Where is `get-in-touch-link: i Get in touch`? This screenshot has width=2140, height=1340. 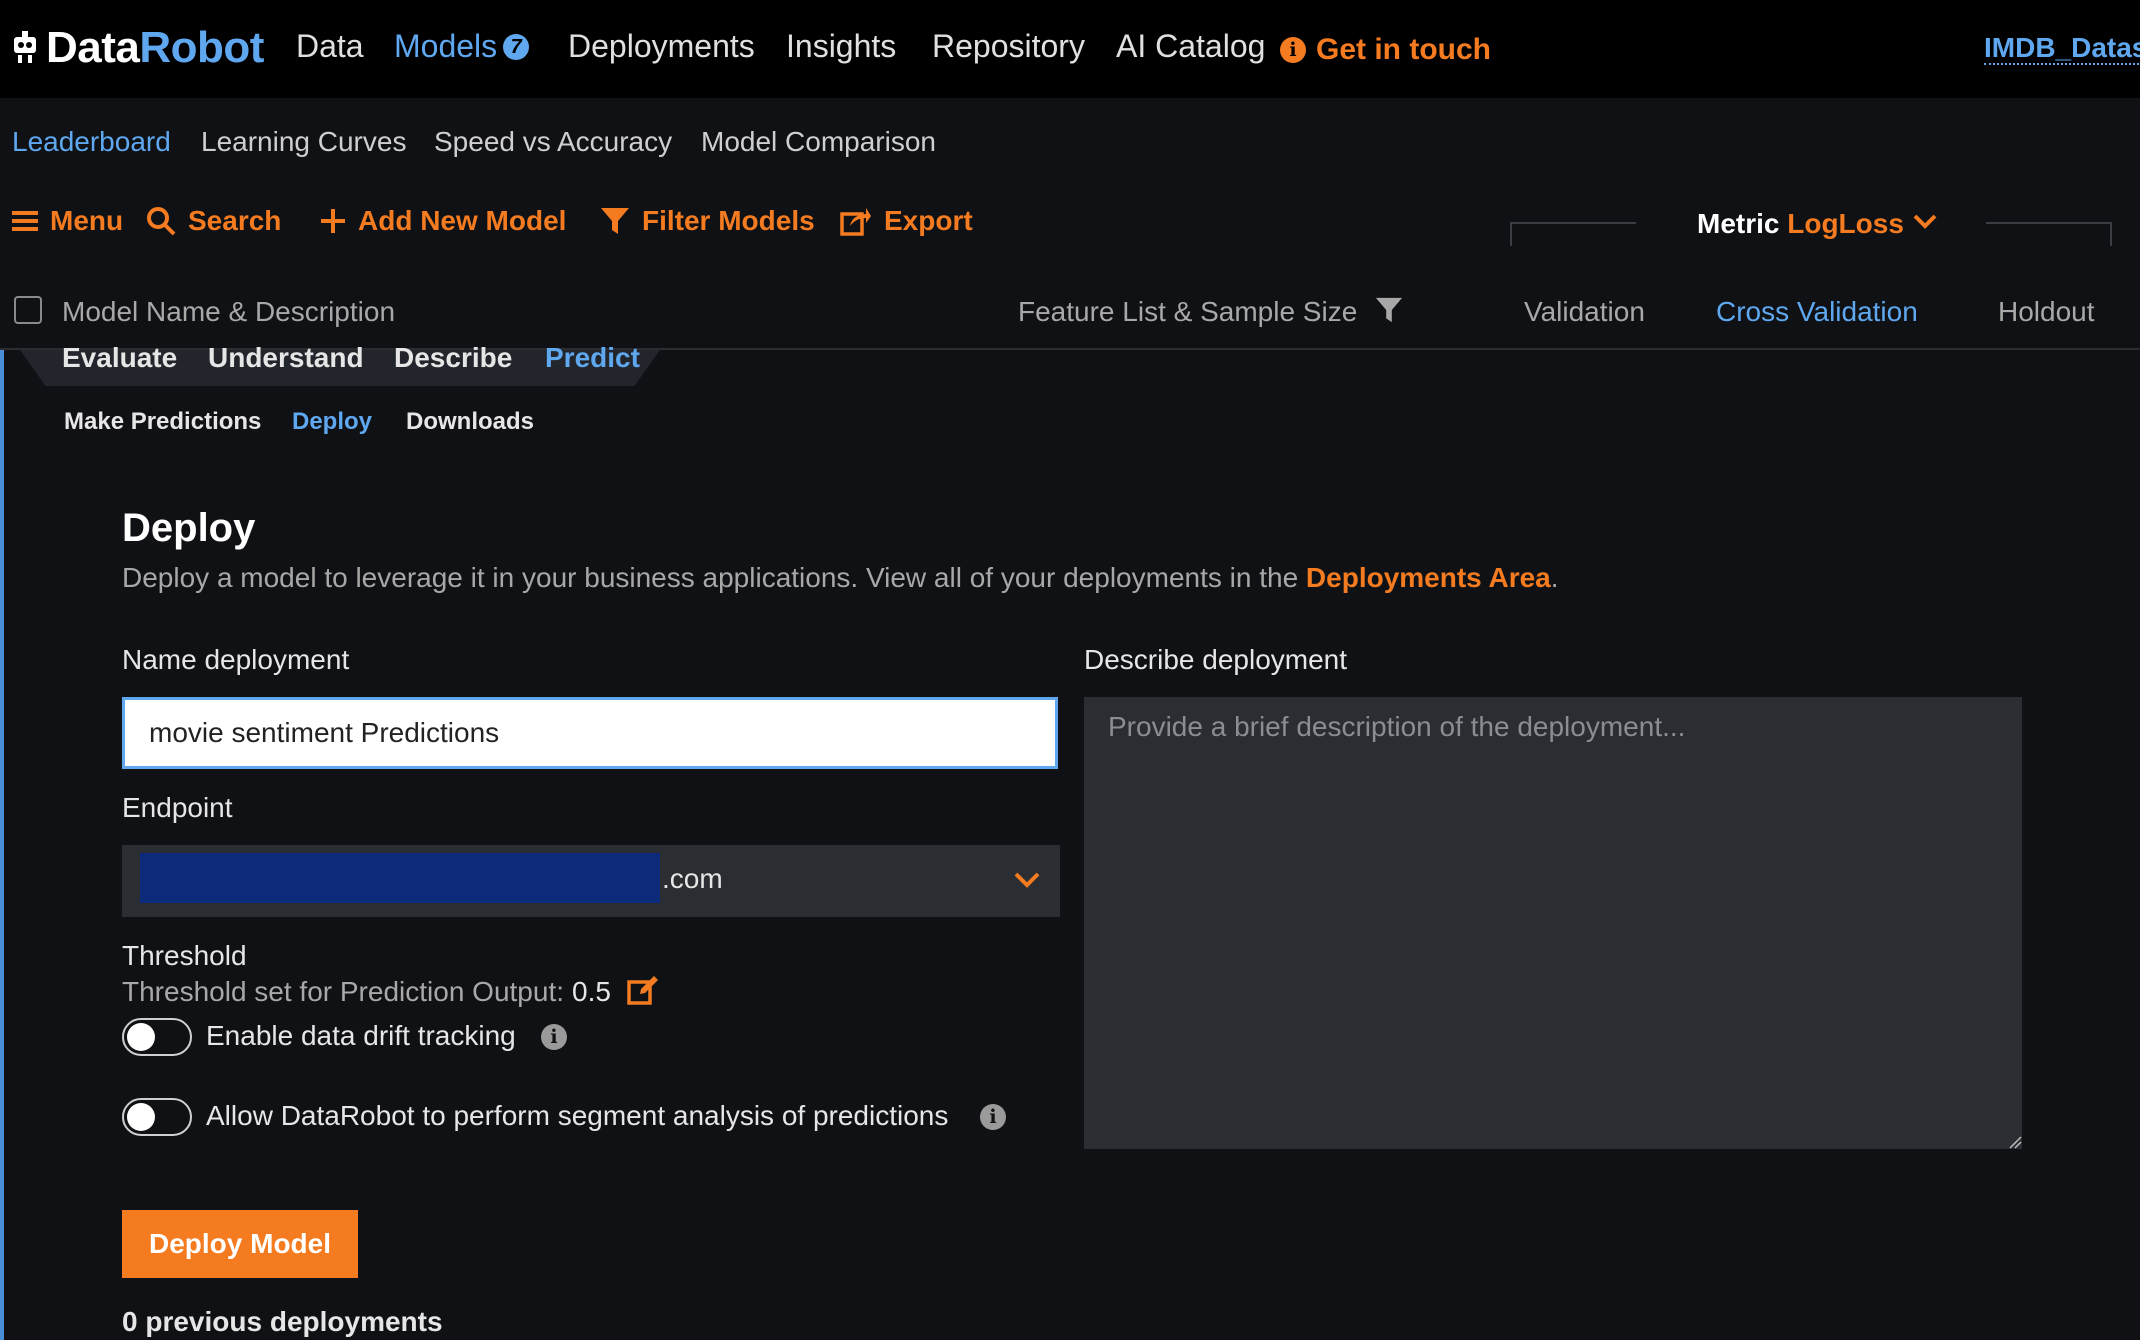 get-in-touch-link: i Get in touch is located at coordinates (1385, 48).